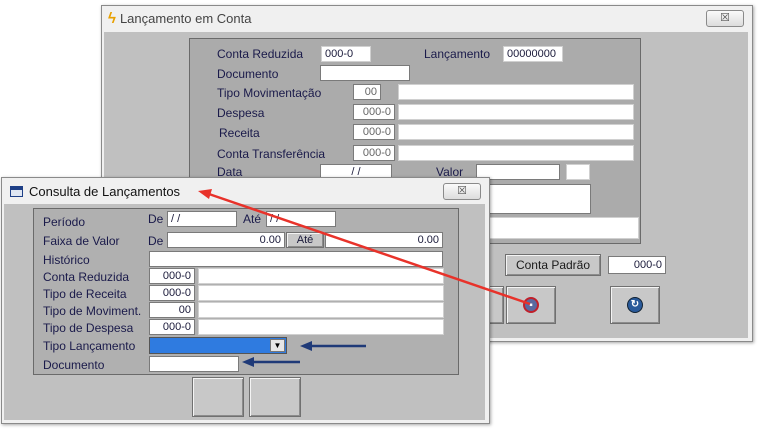 The width and height of the screenshot is (768, 433). I want to click on tipo-movimentacao-label: Tipo Movimentação, so click(269, 93).